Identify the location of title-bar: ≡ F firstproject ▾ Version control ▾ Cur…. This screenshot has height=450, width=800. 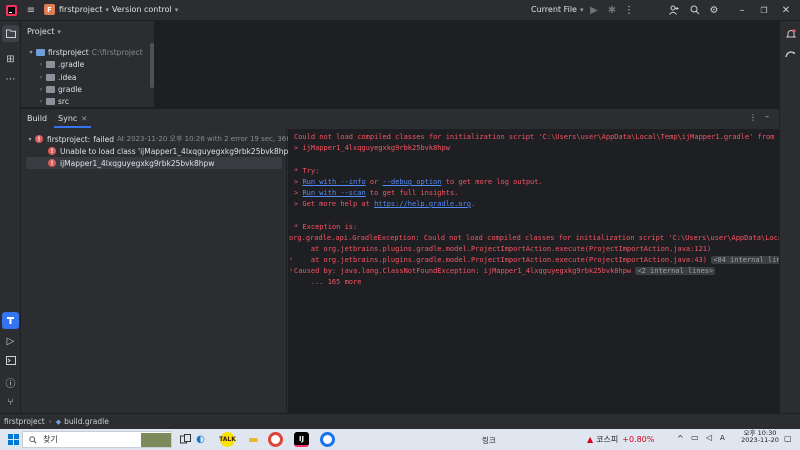
(400, 10).